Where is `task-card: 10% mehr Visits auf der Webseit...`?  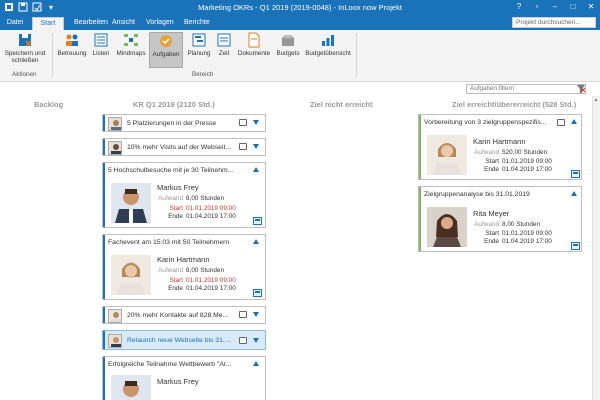 task-card: 10% mehr Visits auf der Webseit... is located at coordinates (184, 147).